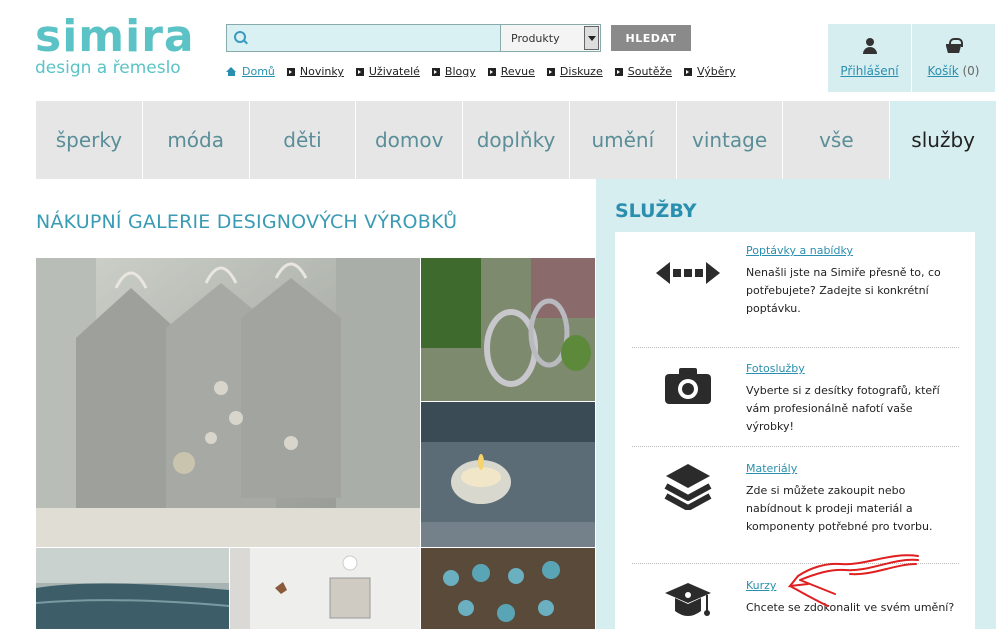 The height and width of the screenshot is (629, 1003). Describe the element at coordinates (869, 71) in the screenshot. I see `login-link: Přihlášení` at that location.